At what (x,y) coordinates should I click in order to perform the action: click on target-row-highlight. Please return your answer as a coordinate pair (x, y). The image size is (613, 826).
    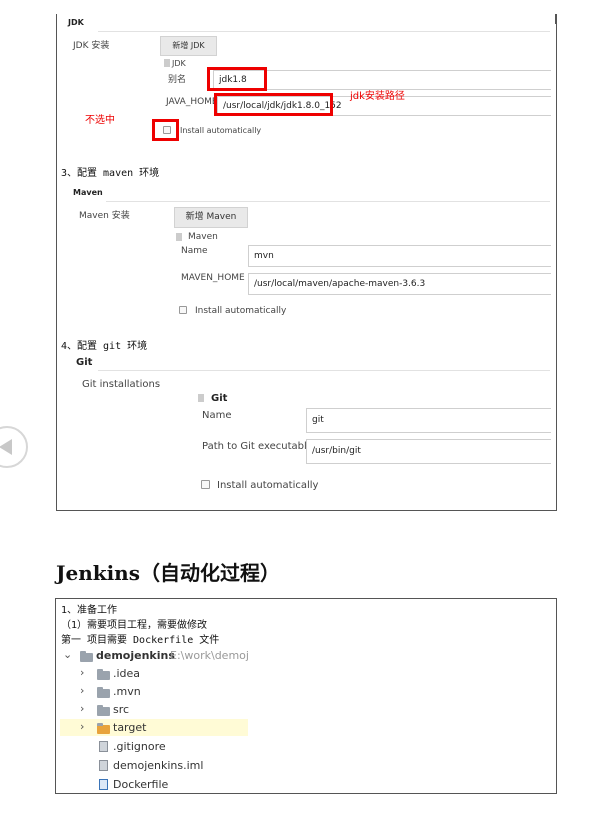
    Looking at the image, I should click on (154, 727).